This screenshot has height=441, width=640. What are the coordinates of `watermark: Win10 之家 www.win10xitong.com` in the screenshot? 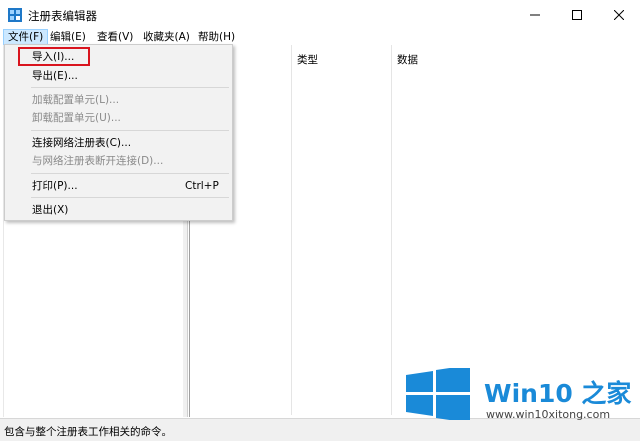 It's located at (519, 394).